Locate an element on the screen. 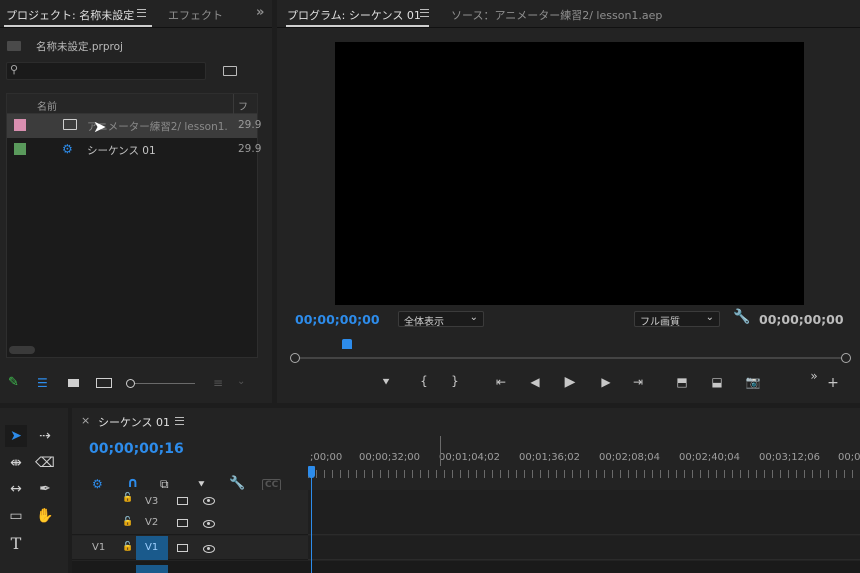  track-target-label: V1 is located at coordinates (152, 547).